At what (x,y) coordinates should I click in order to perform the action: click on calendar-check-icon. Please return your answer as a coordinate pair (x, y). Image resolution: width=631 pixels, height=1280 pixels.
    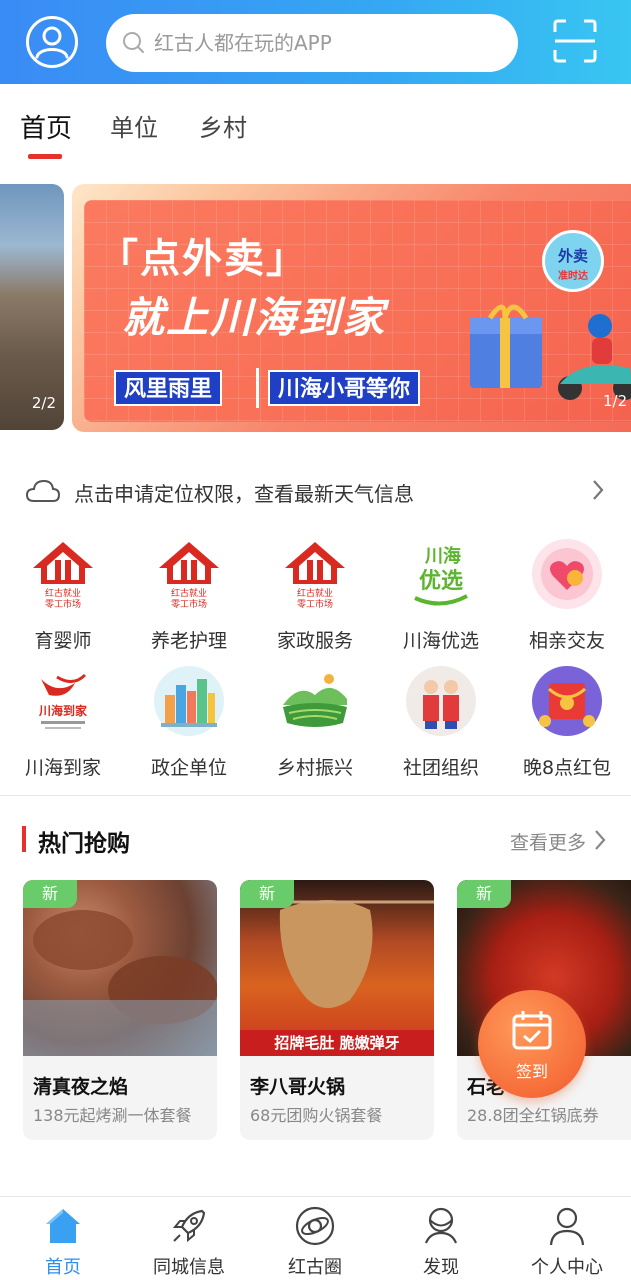
    Looking at the image, I should click on (532, 1030).